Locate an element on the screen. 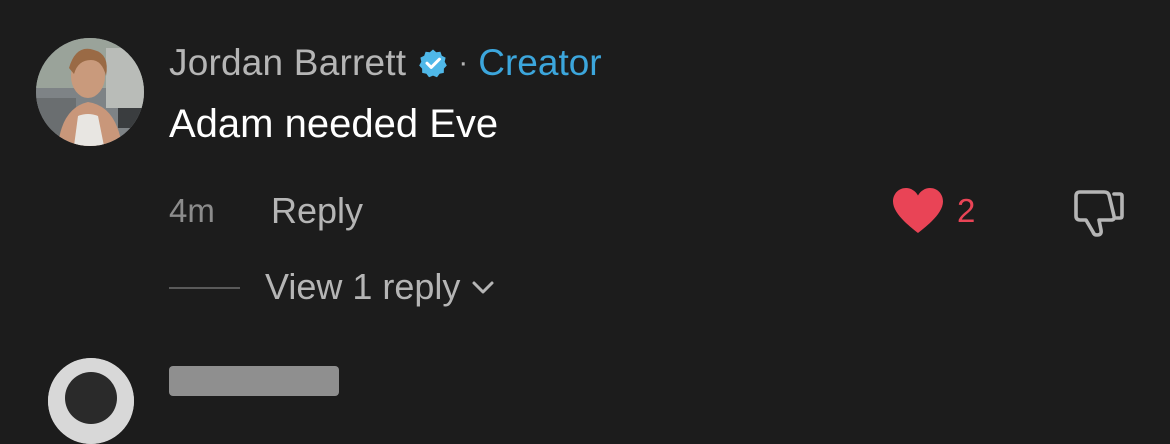 The image size is (1170, 444). next-author-name-cutoff is located at coordinates (254, 381).